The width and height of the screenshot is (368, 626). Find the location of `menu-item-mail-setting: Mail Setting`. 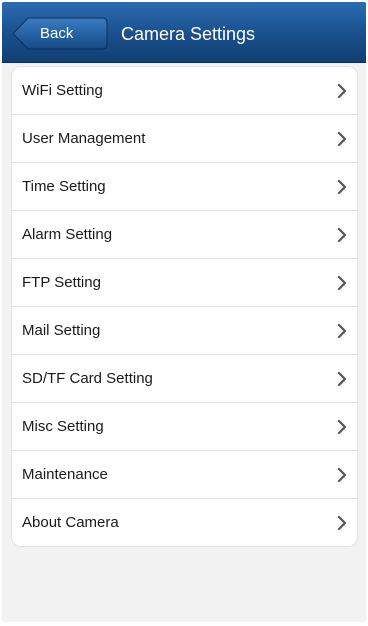

menu-item-mail-setting: Mail Setting is located at coordinates (184, 331).